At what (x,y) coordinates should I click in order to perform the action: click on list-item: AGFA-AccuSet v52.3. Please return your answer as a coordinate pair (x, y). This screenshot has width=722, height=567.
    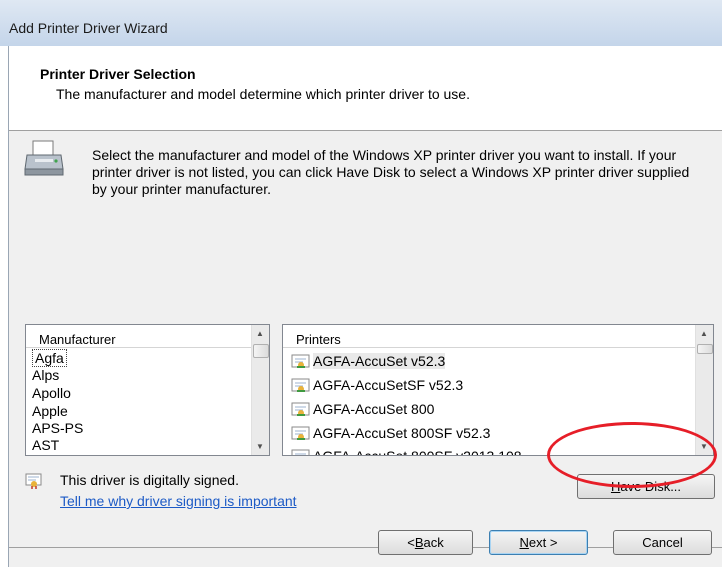
    Looking at the image, I should click on (368, 361).